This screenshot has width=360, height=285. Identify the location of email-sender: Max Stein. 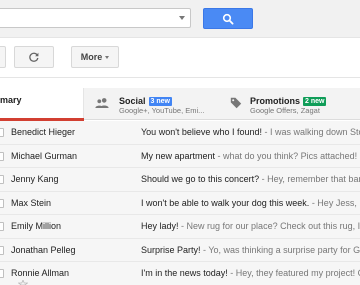
(31, 202).